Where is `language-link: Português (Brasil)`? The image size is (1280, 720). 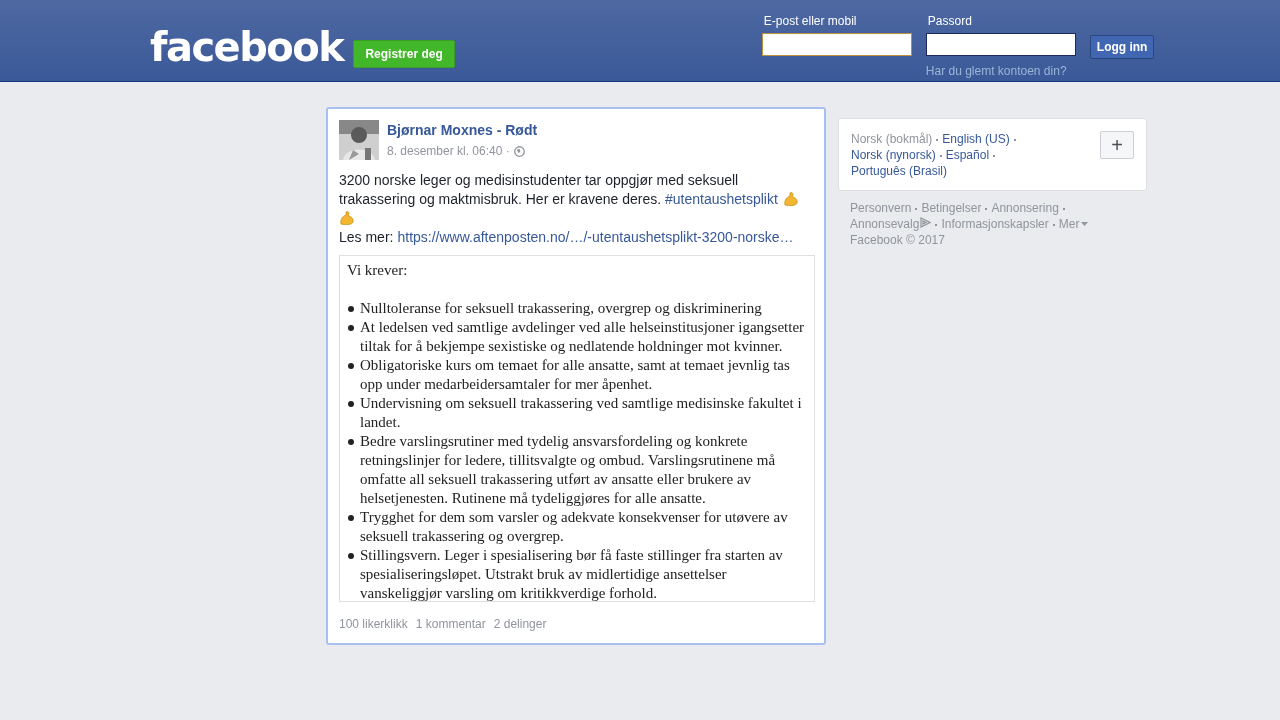
language-link: Português (Brasil) is located at coordinates (899, 171).